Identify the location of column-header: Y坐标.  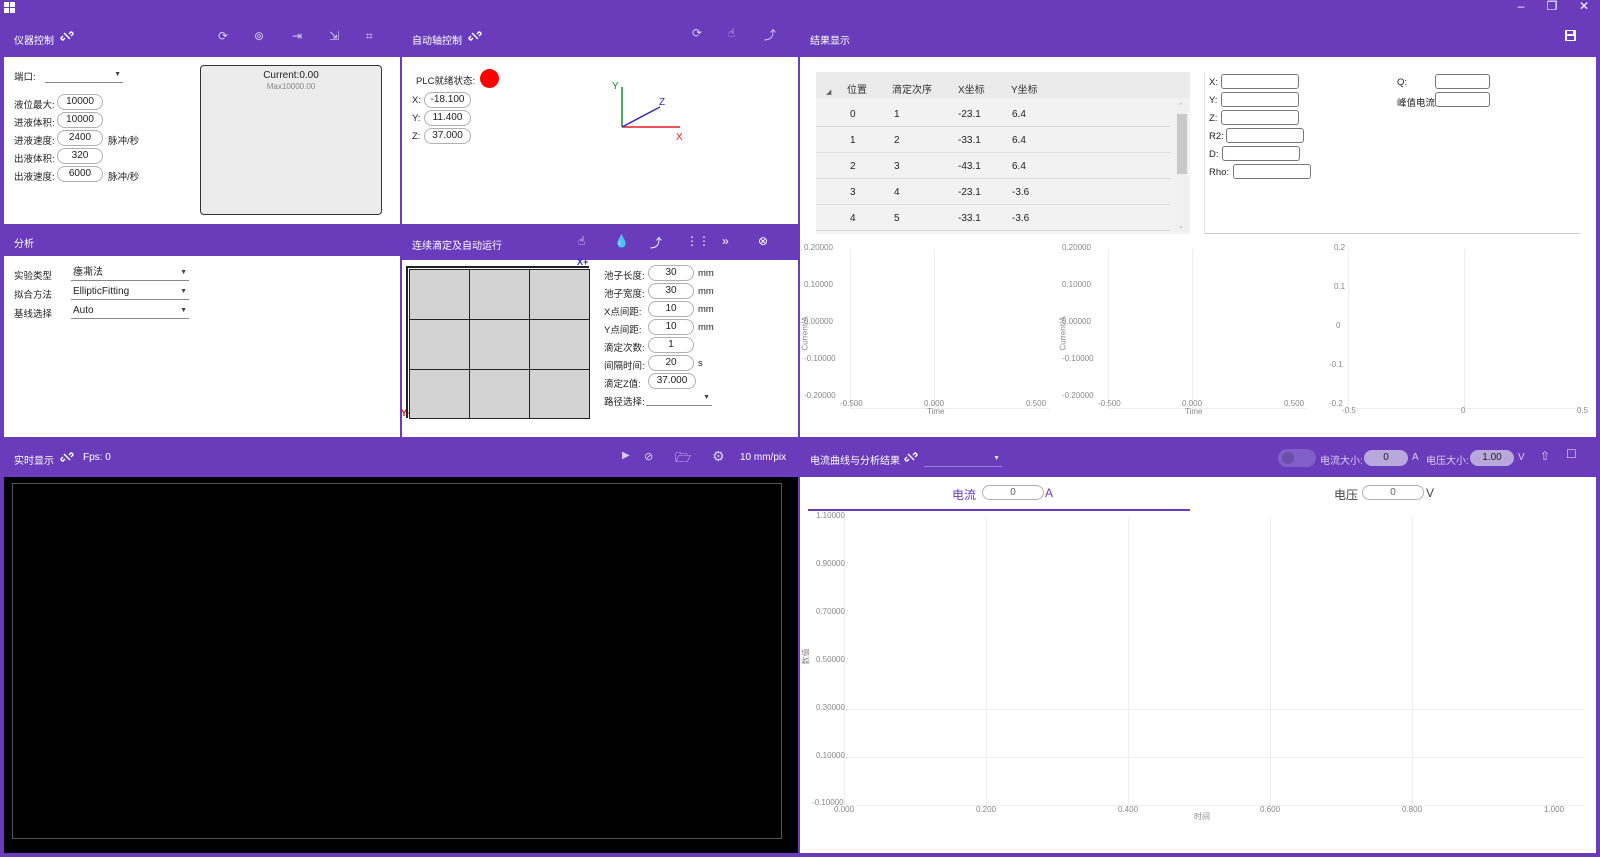
(1024, 88).